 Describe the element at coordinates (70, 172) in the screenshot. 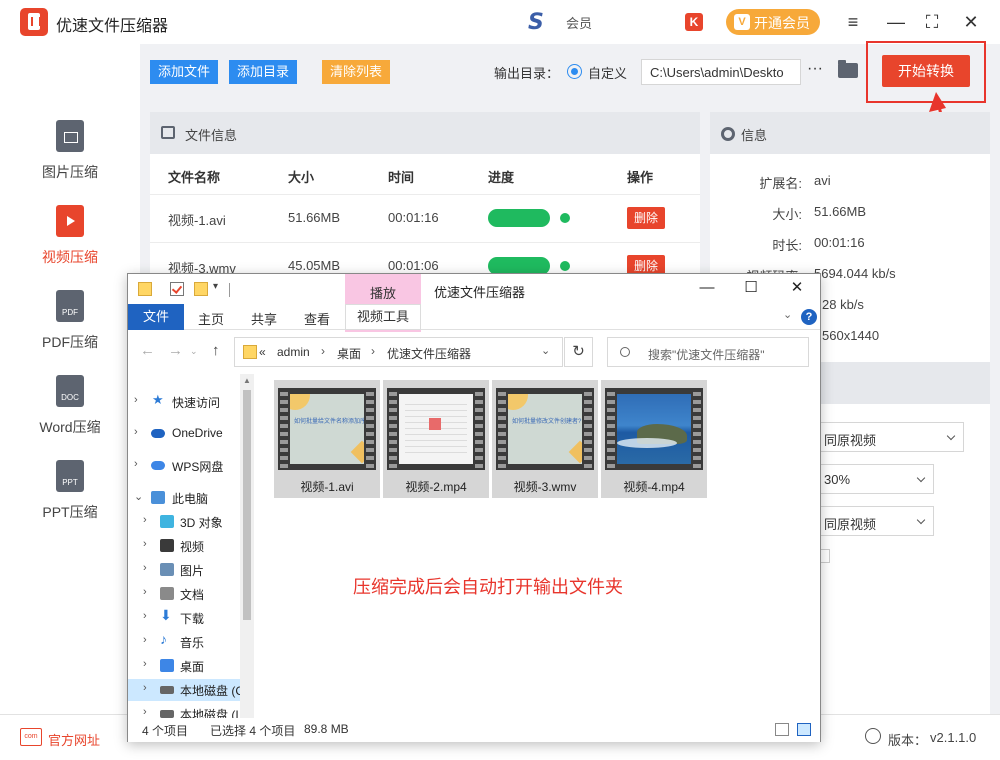

I see `sidebar-item-label: 图片压缩` at that location.